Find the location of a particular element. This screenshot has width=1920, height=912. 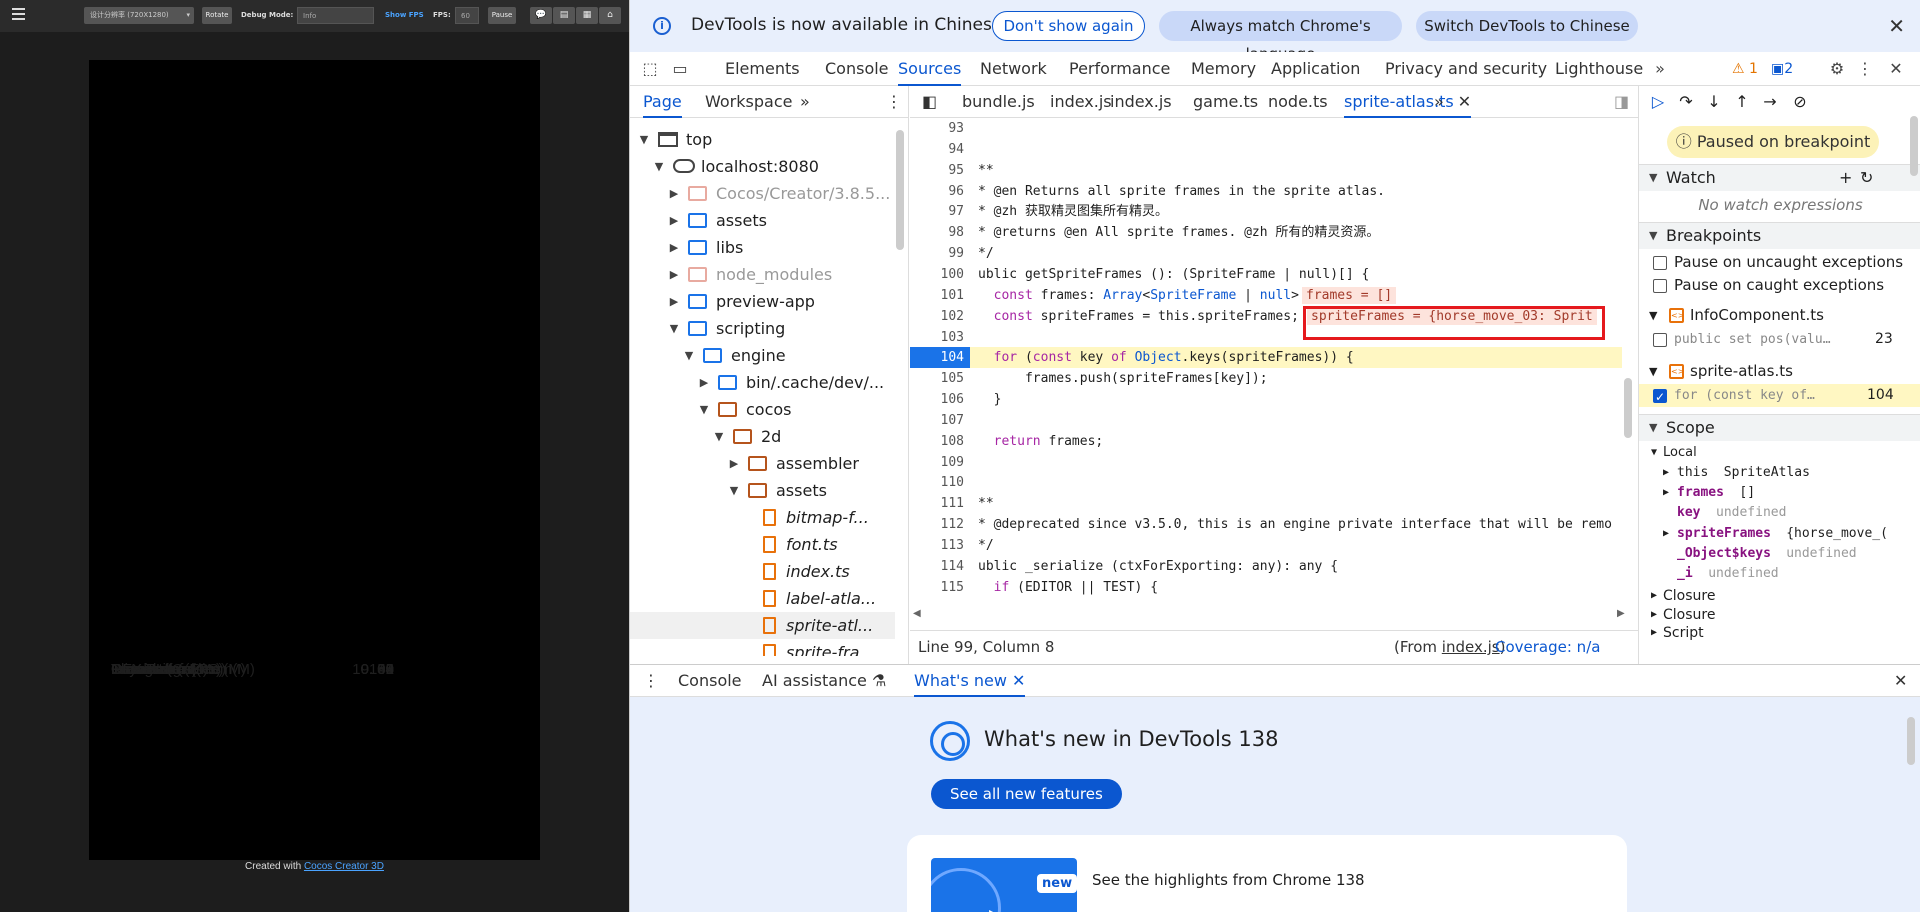

code-line: 111 ** is located at coordinates (1266, 503).